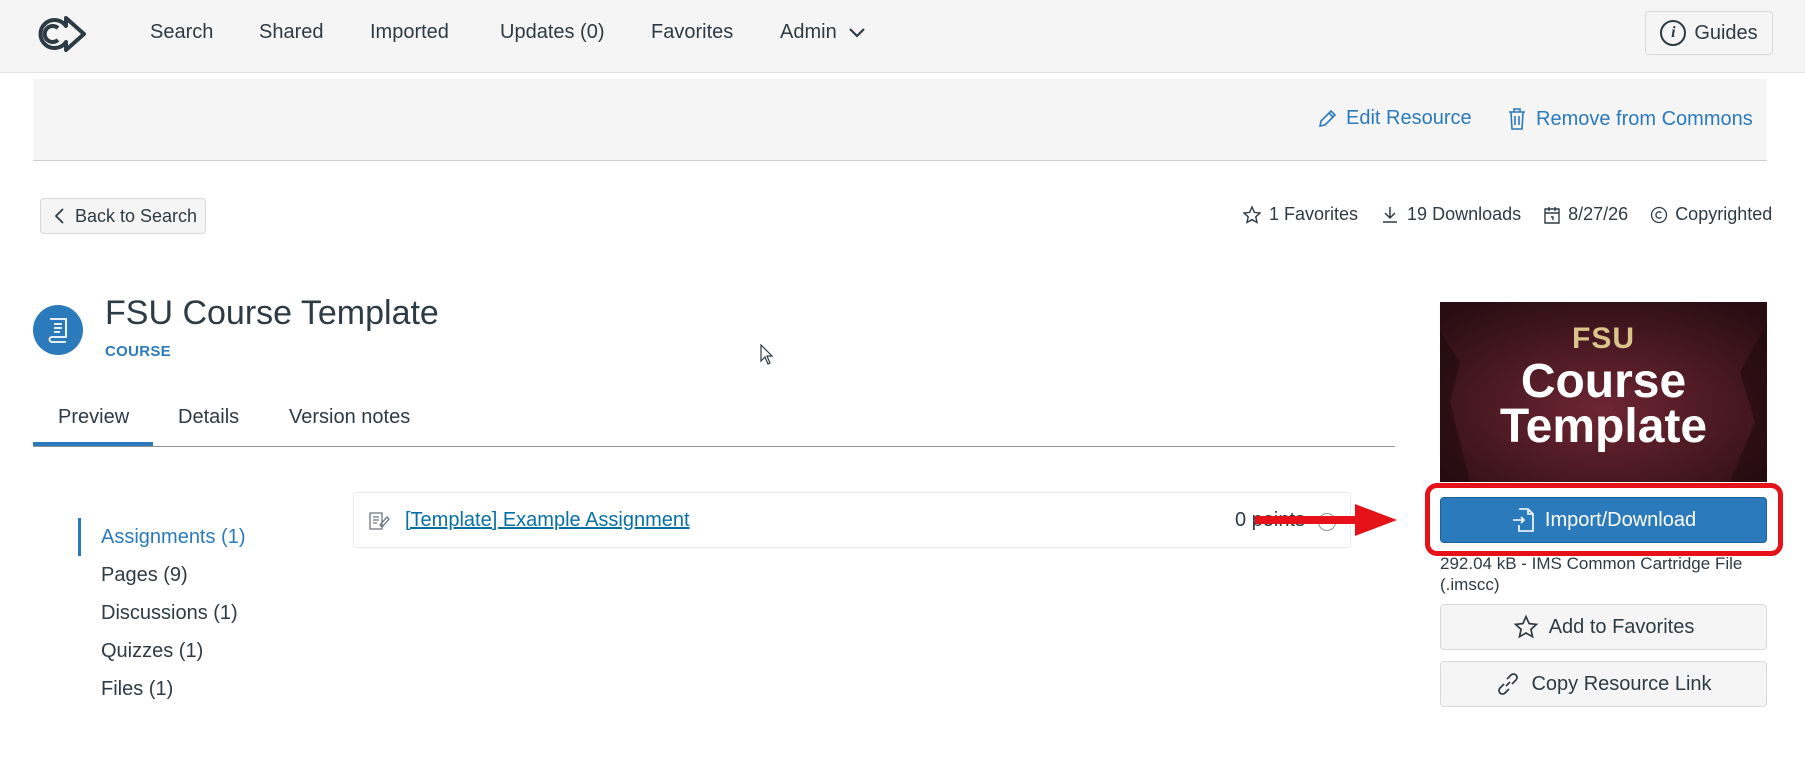 Image resolution: width=1805 pixels, height=783 pixels. I want to click on nav-imported: Imported, so click(409, 32).